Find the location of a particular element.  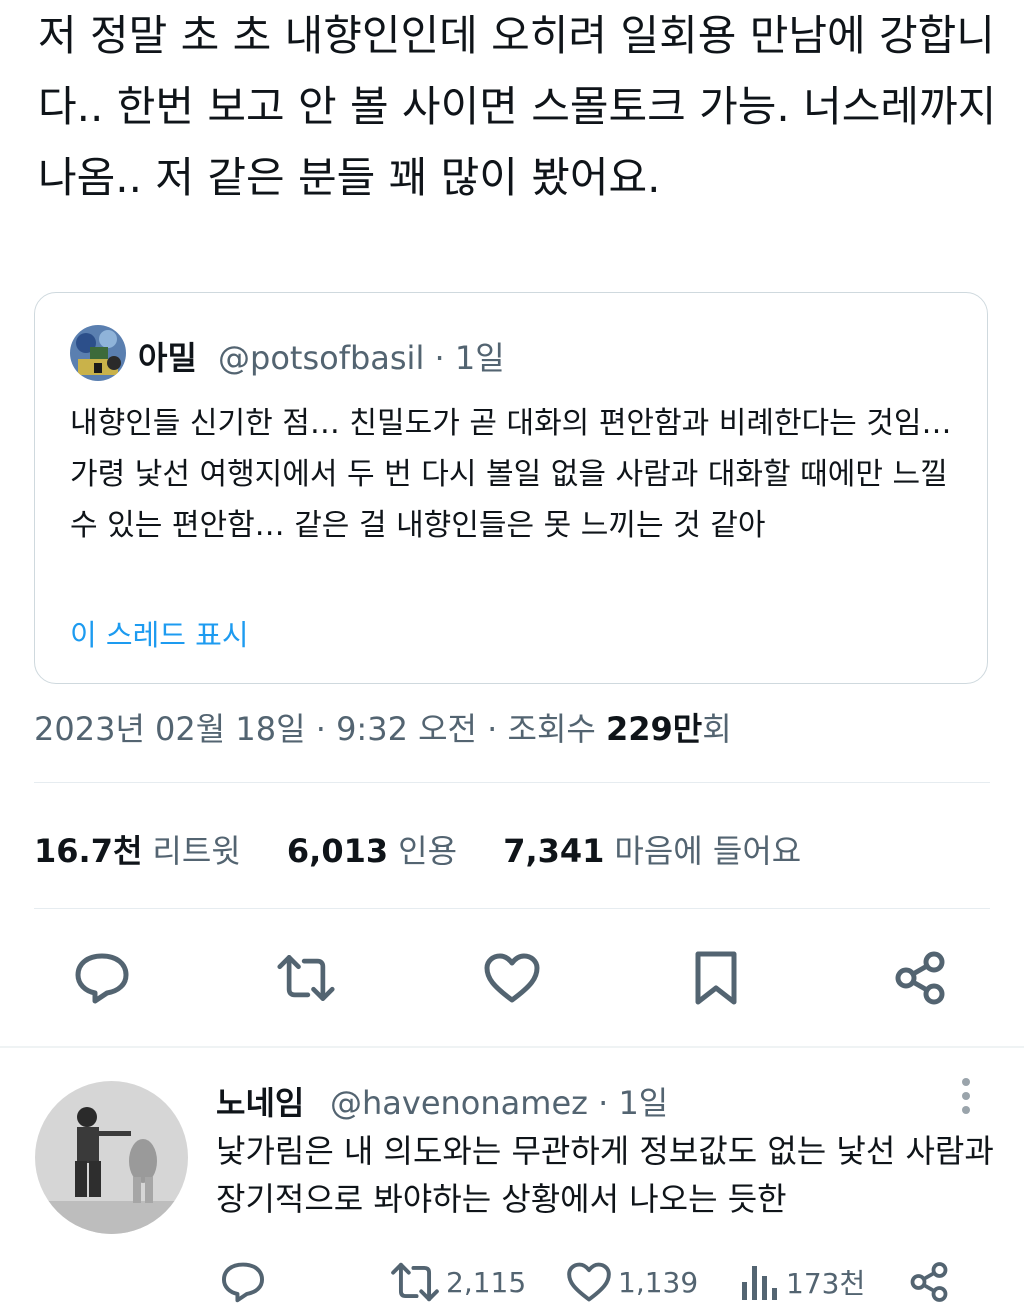

reply-author-meta: @havenonamez · 1일 is located at coordinates (499, 1101).